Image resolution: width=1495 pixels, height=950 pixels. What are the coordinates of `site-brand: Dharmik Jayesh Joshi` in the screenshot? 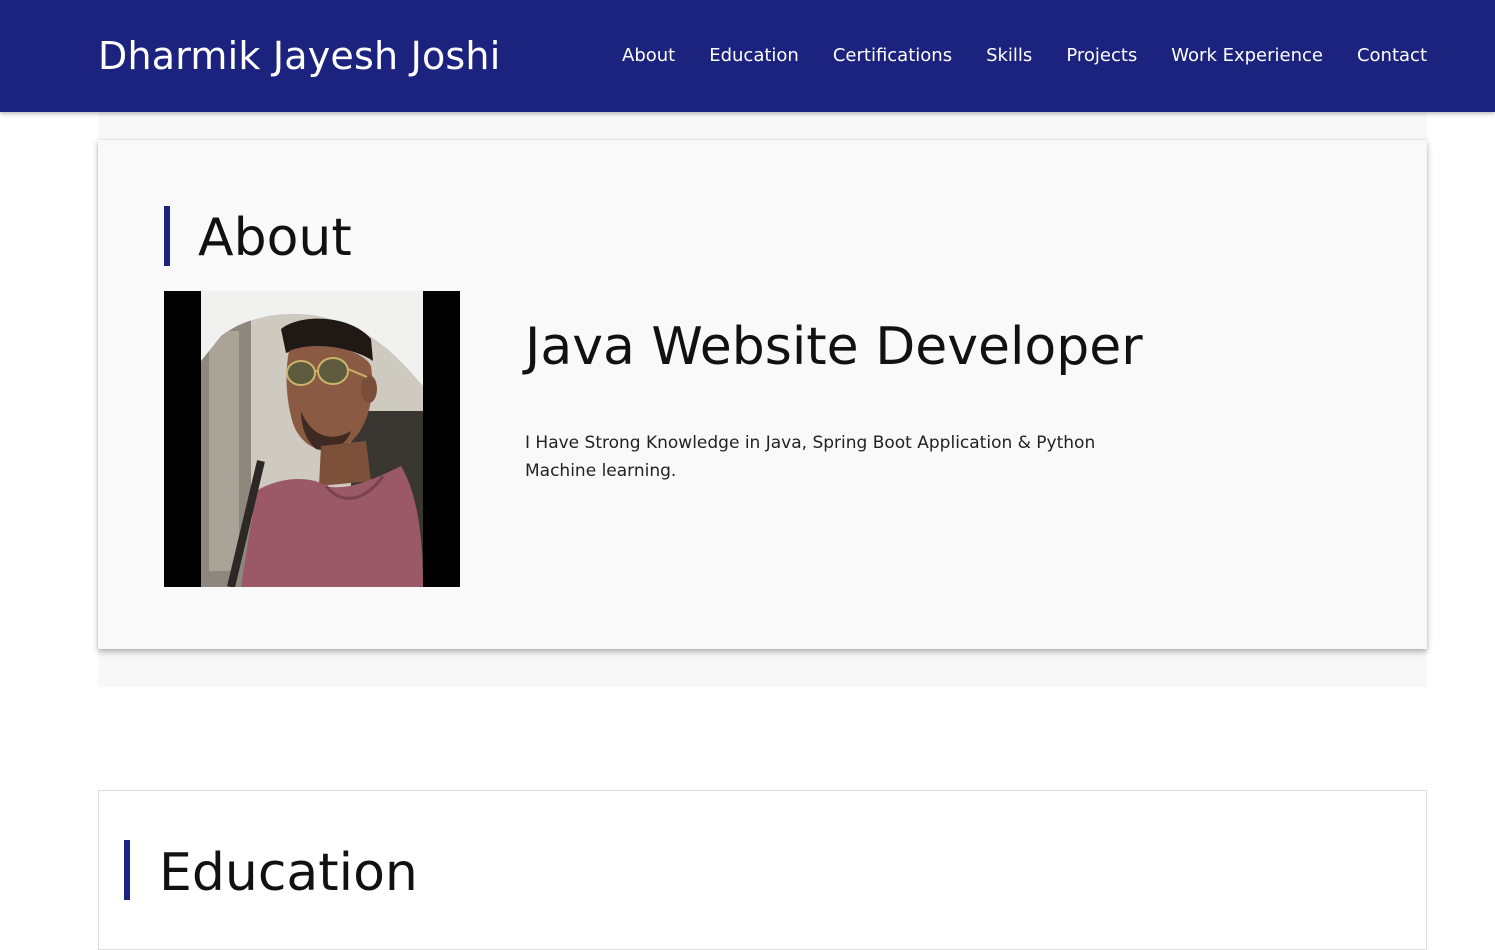 It's located at (299, 56).